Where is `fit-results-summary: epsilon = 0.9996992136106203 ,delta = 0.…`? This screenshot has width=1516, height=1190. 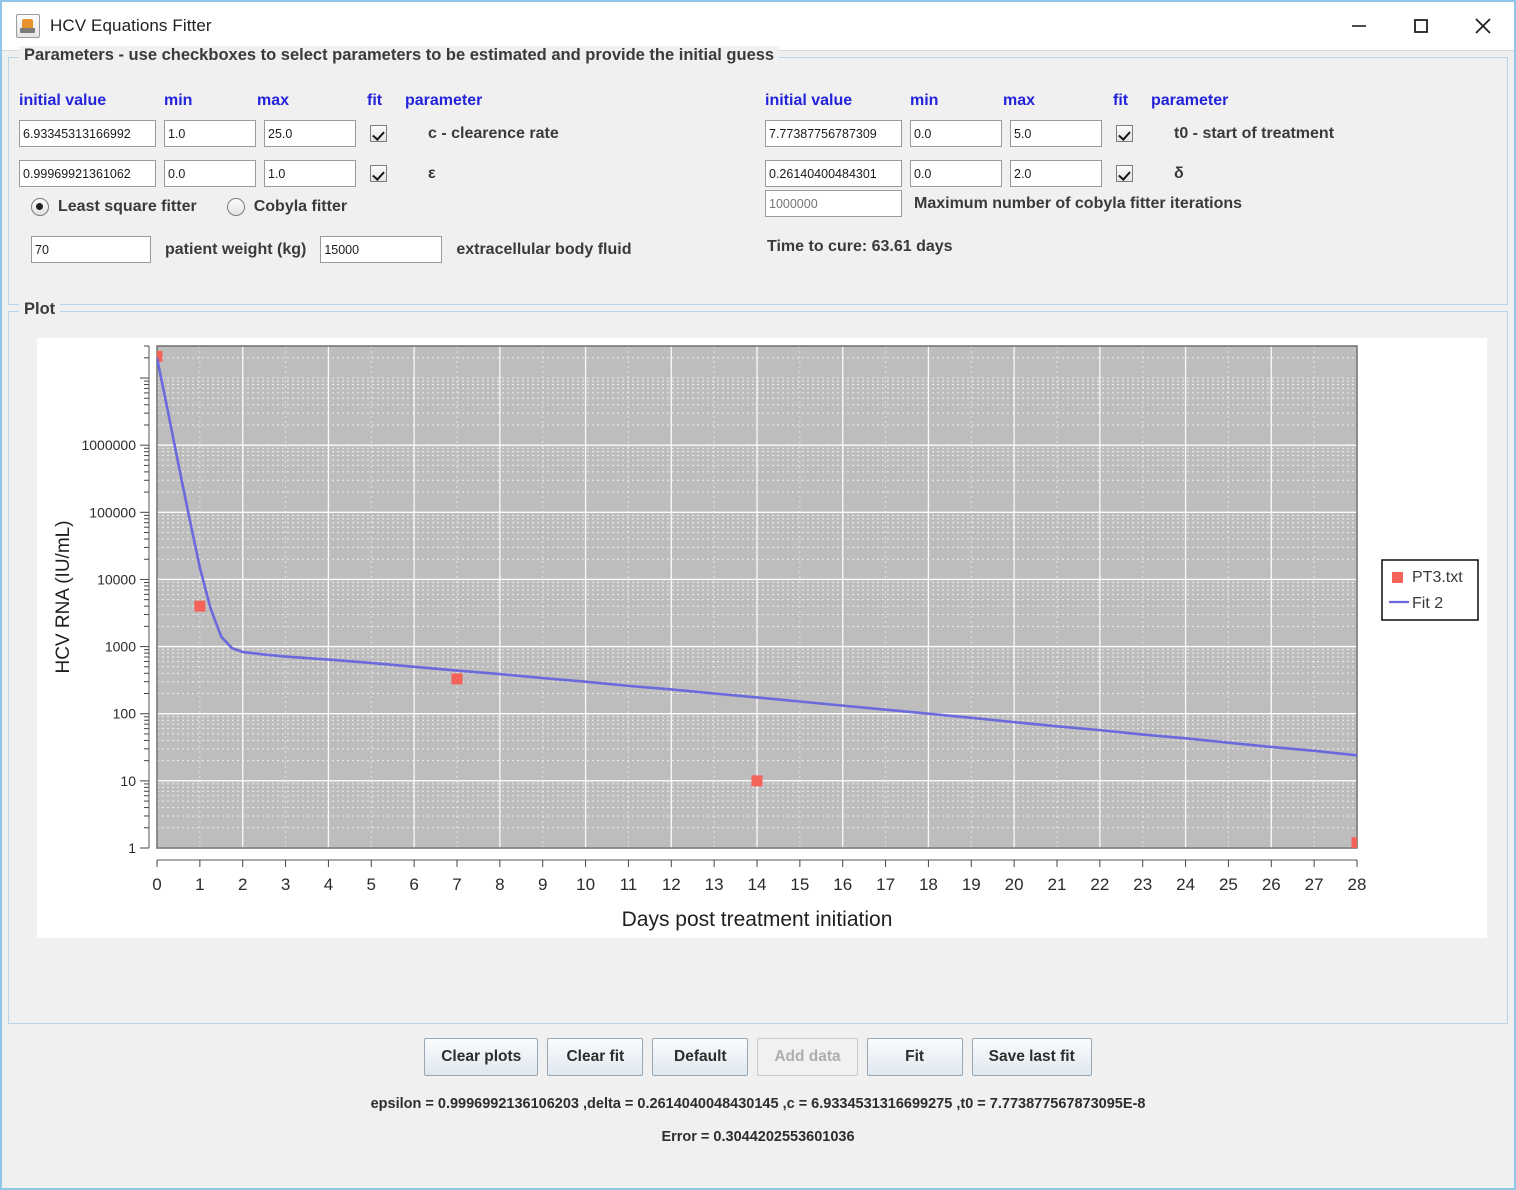 fit-results-summary: epsilon = 0.9996992136106203 ,delta = 0.… is located at coordinates (758, 1104).